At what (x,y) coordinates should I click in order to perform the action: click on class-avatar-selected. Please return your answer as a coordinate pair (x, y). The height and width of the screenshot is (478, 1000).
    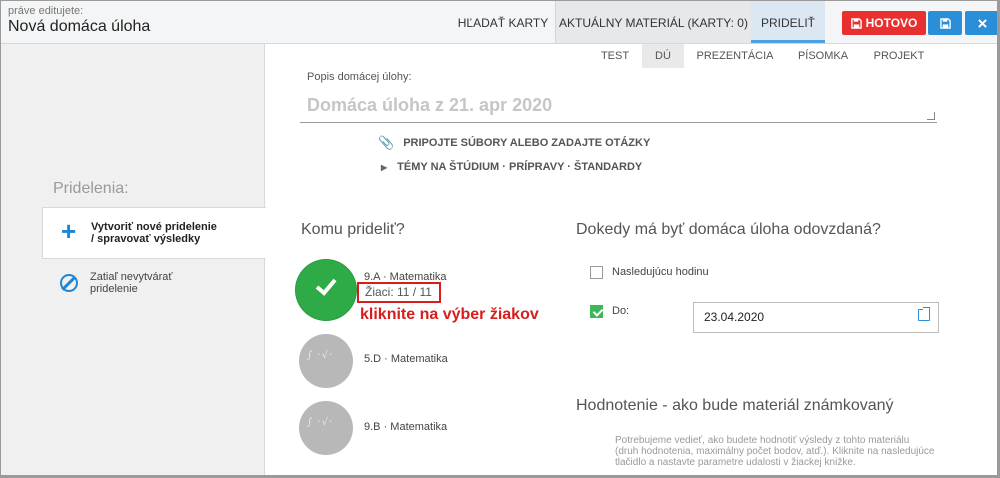
    Looking at the image, I should click on (326, 290).